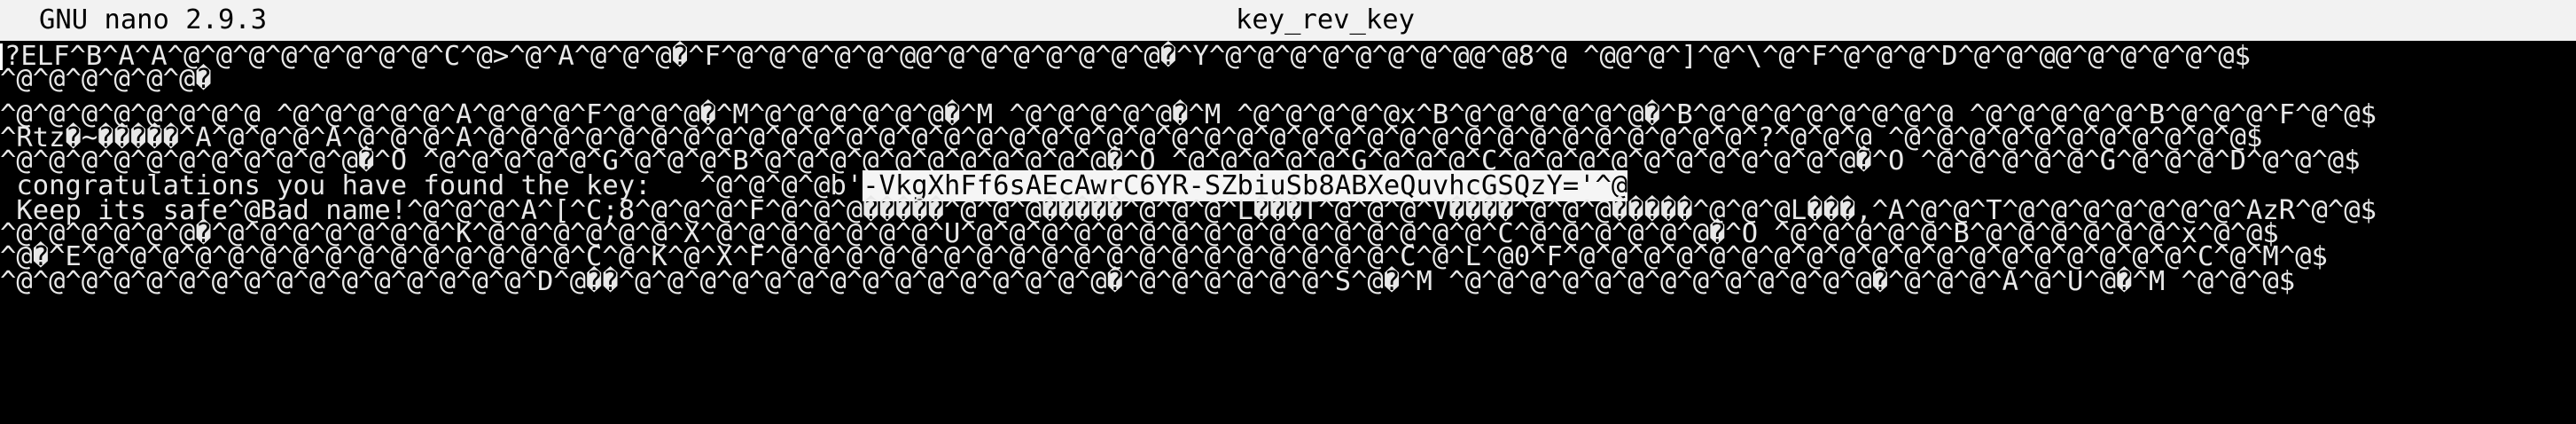 The width and height of the screenshot is (2576, 424). I want to click on app-version-label: GNU nano 2.9.3, so click(153, 19).